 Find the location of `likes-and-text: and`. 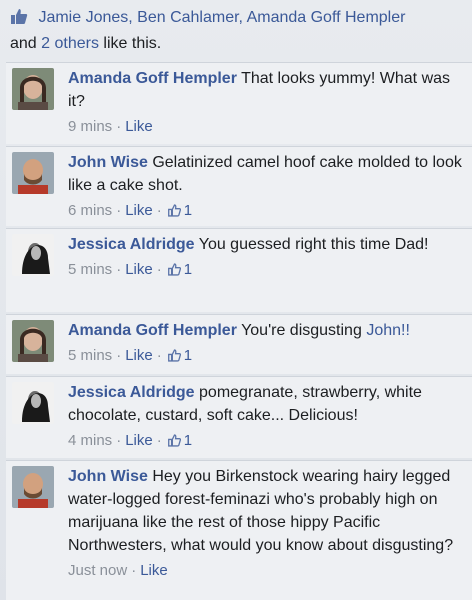

likes-and-text: and is located at coordinates (23, 43).